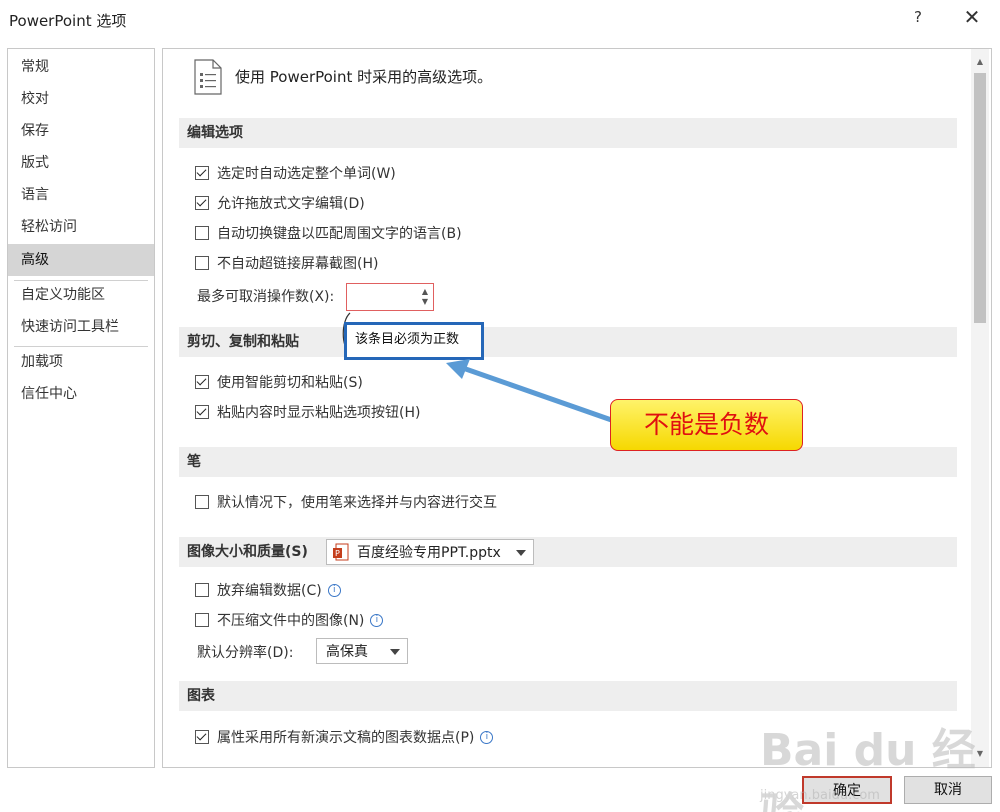 This screenshot has height=812, width=1000. Describe the element at coordinates (972, 18) in the screenshot. I see `close-button: ✕` at that location.